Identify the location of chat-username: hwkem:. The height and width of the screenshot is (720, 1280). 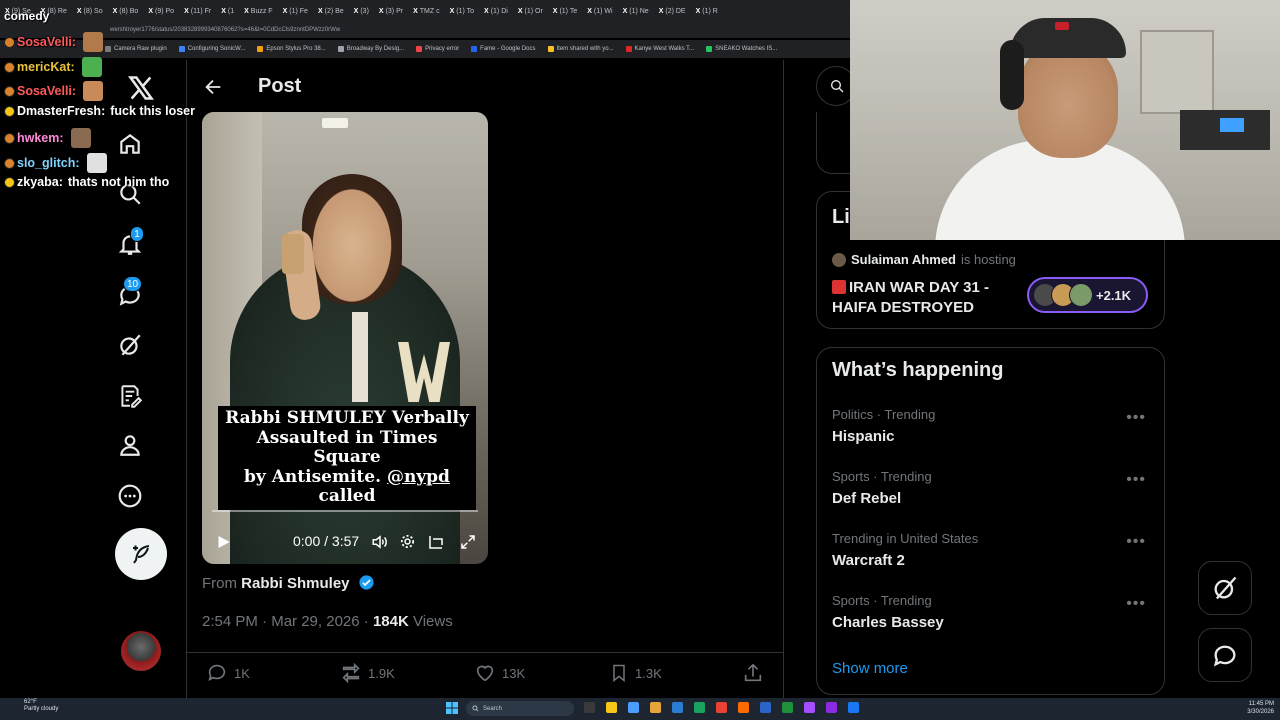
(40, 138).